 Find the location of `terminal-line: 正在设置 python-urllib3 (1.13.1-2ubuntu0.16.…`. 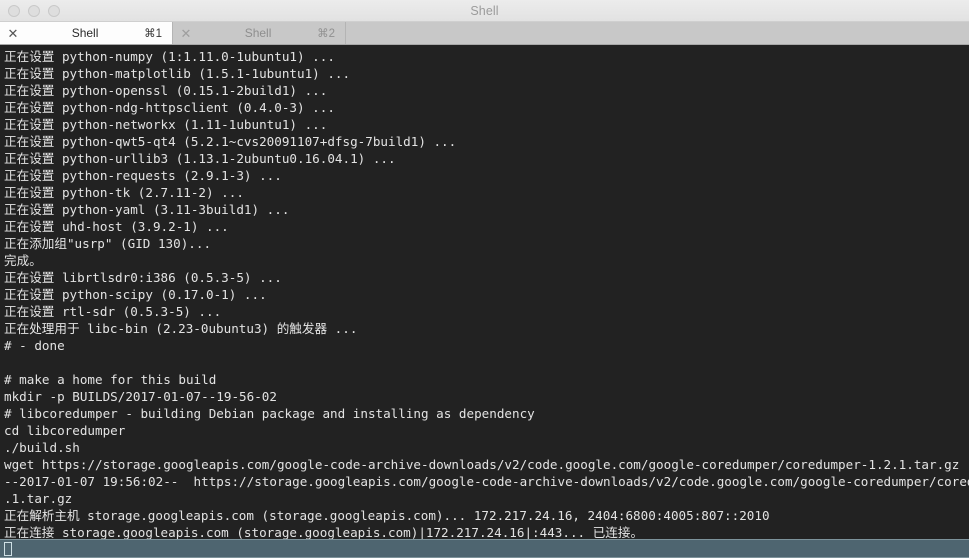

terminal-line: 正在设置 python-urllib3 (1.13.1-2ubuntu0.16.… is located at coordinates (200, 158).